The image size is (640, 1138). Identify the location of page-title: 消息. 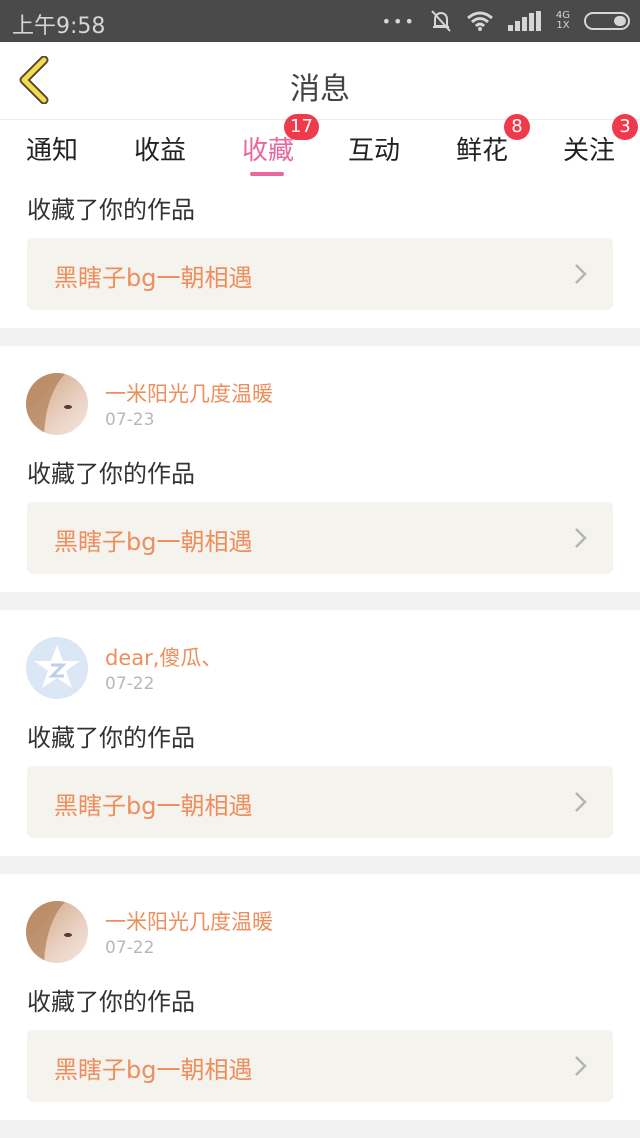
(320, 89).